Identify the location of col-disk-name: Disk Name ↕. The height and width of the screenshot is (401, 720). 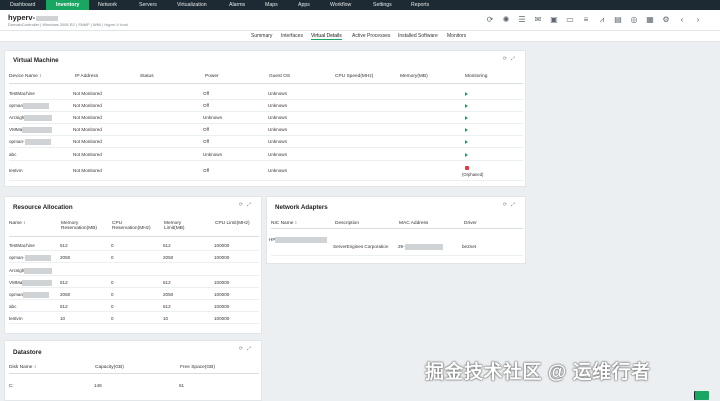
(22, 367).